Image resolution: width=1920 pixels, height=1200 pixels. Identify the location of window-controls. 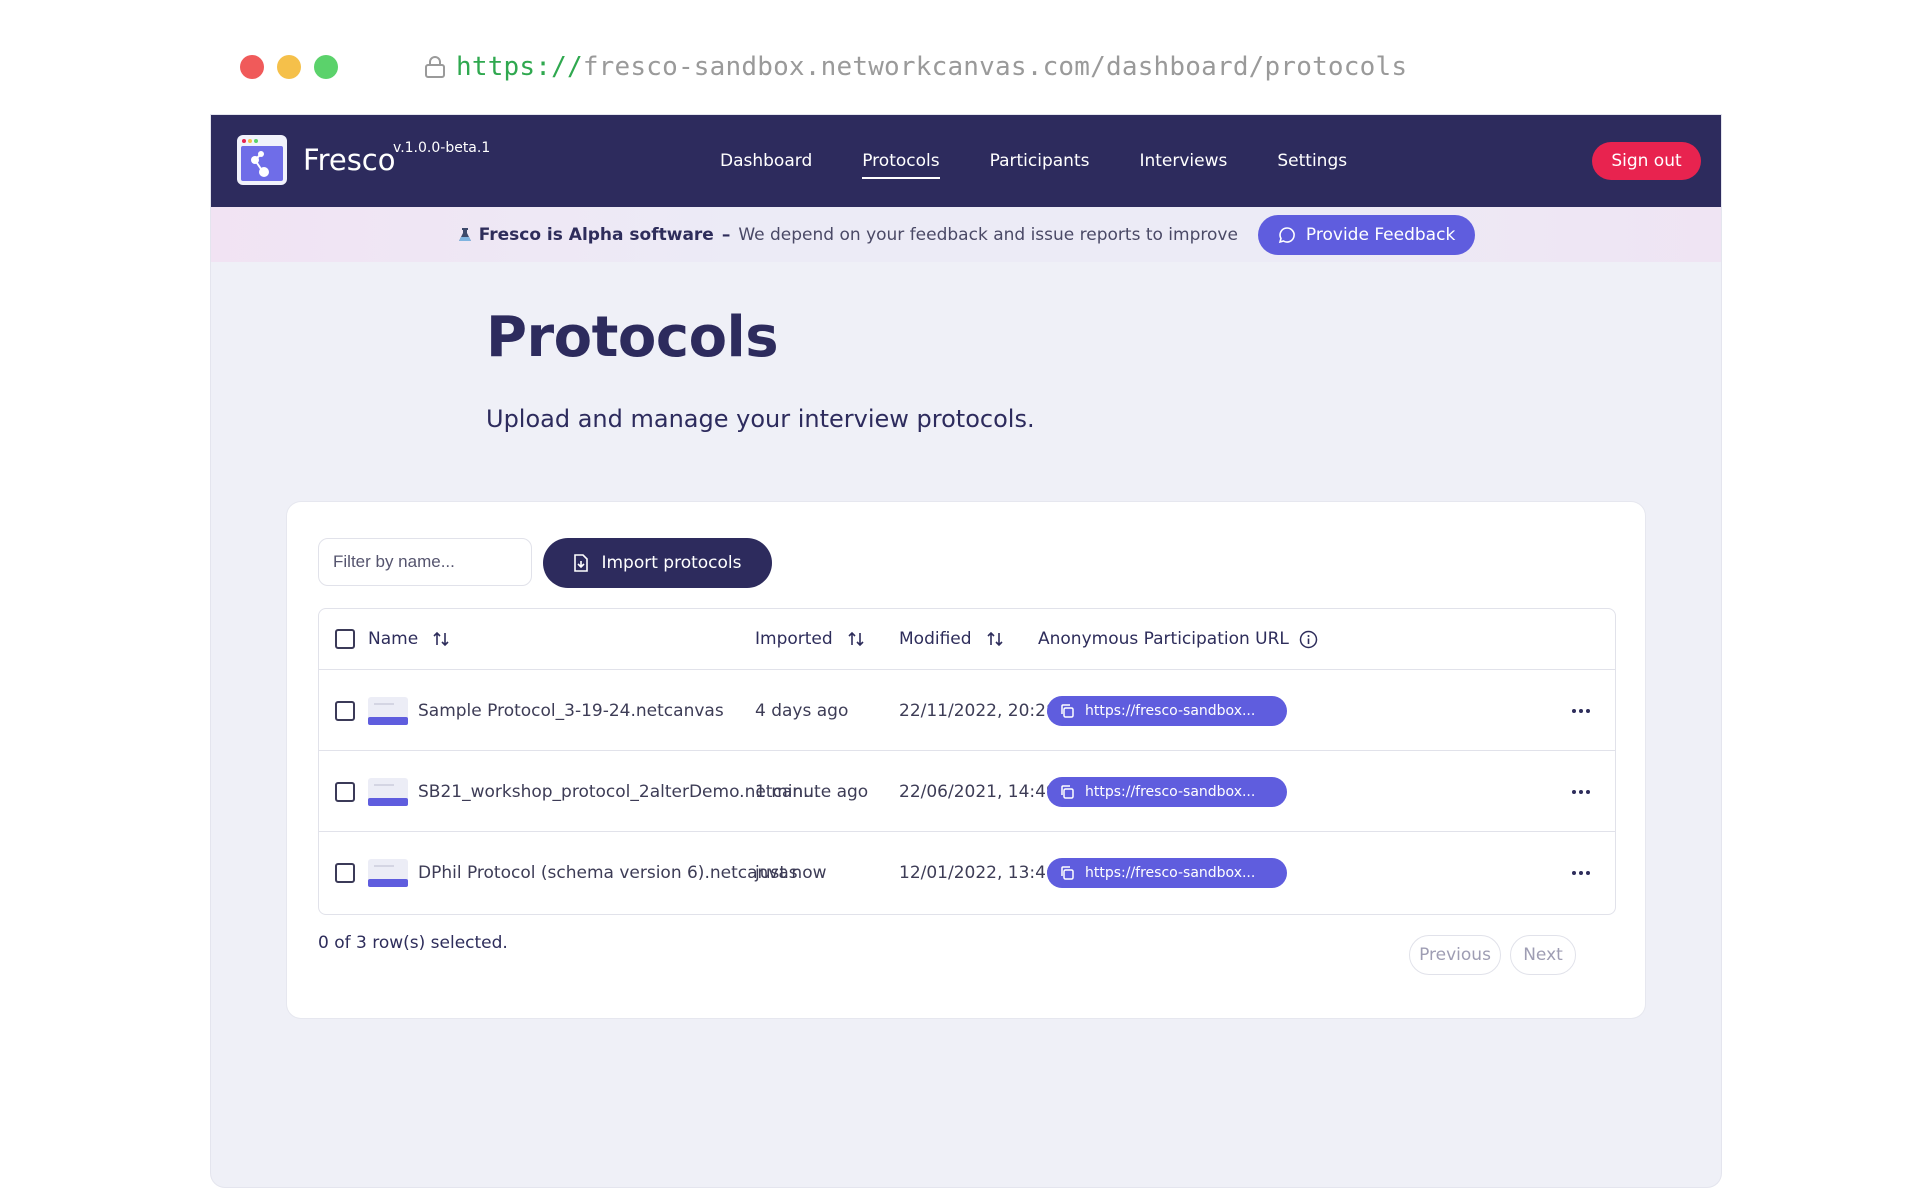
(289, 67).